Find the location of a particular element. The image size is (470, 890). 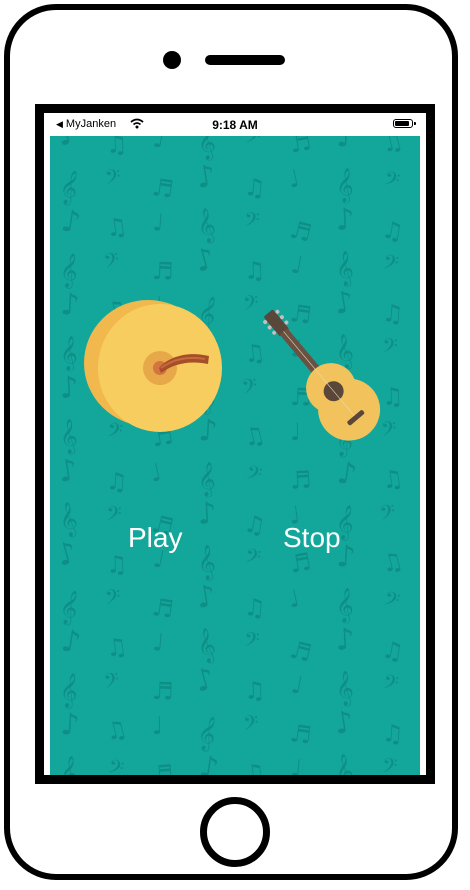

stop-button: Stop is located at coordinates (312, 538).